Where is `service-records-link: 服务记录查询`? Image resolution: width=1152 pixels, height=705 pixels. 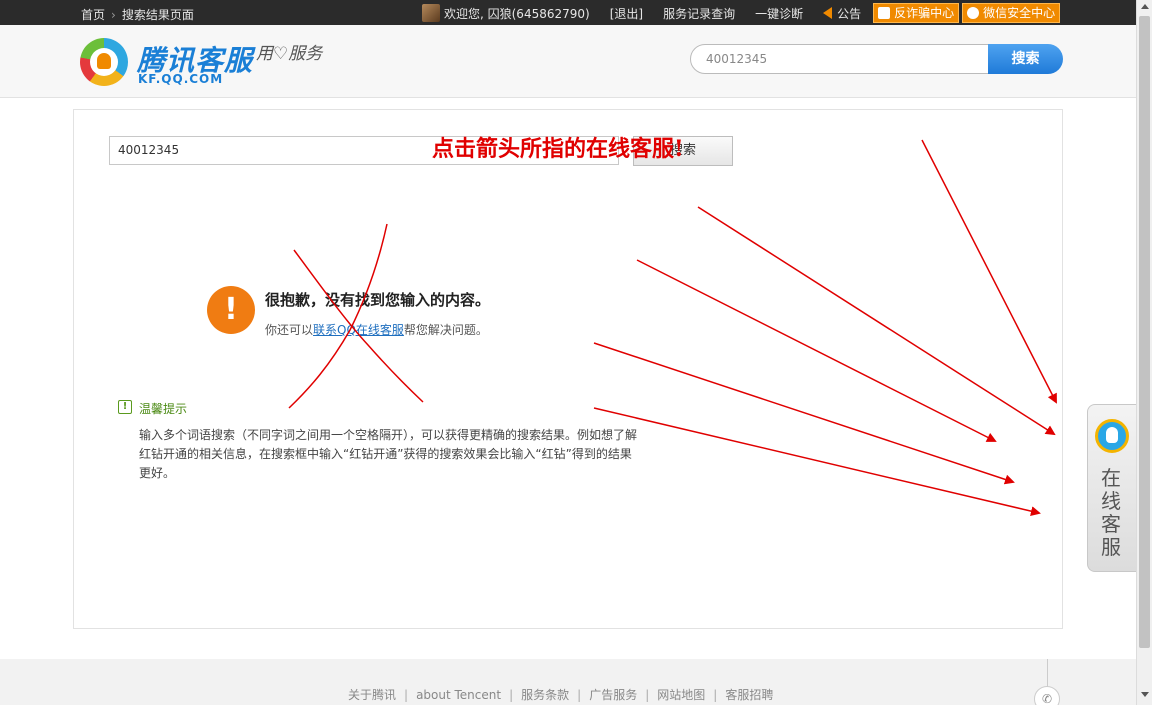 service-records-link: 服务记录查询 is located at coordinates (699, 13).